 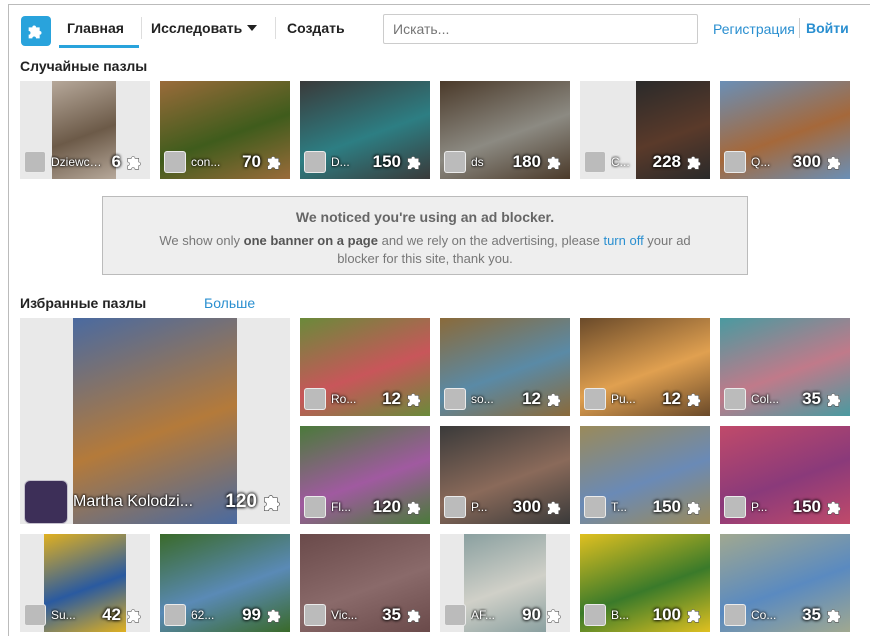 I want to click on turn-off-link: turn off, so click(x=623, y=240).